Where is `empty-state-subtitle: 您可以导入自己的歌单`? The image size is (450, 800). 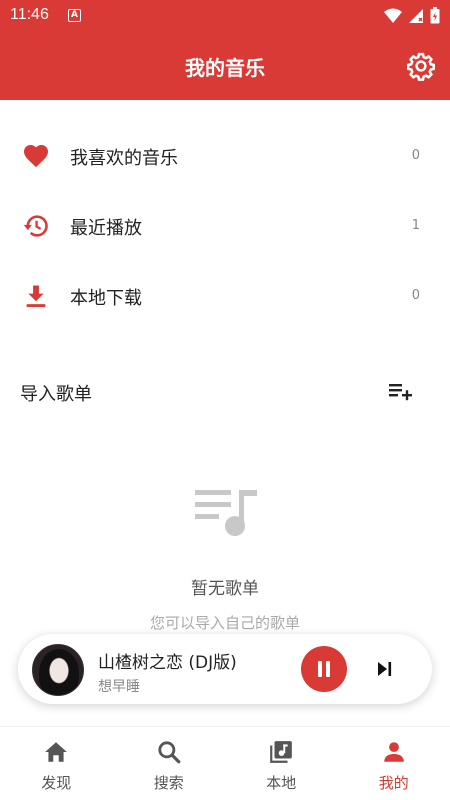 empty-state-subtitle: 您可以导入自己的歌单 is located at coordinates (224, 623).